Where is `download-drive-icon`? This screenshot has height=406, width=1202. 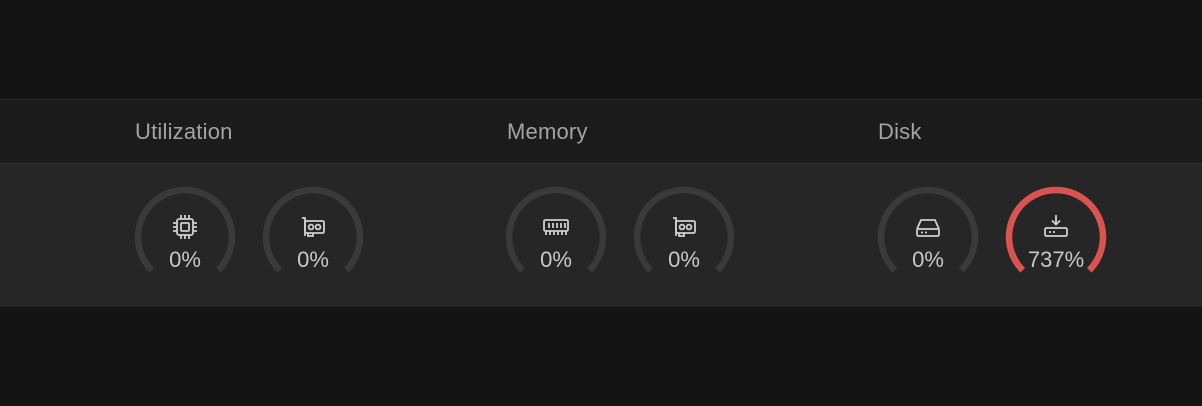
download-drive-icon is located at coordinates (1056, 226).